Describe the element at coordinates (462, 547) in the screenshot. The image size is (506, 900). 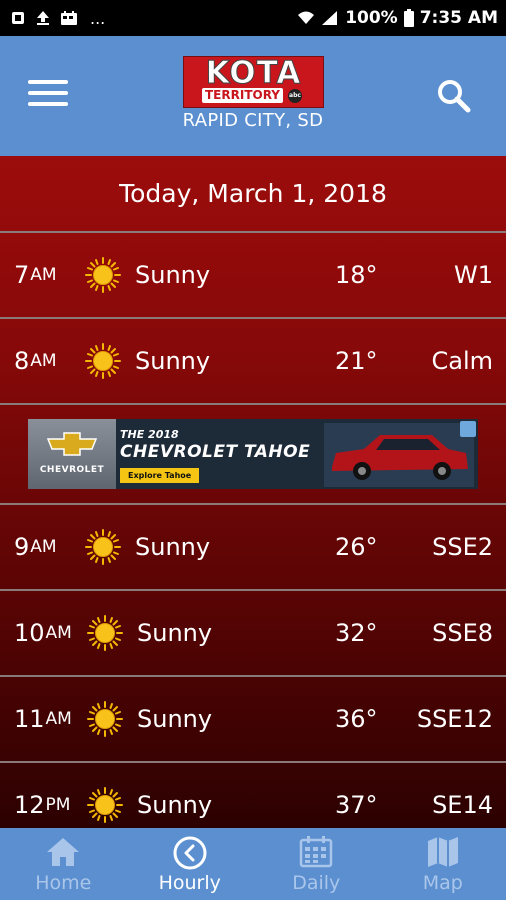
I see `hour-wind: SSE2` at that location.